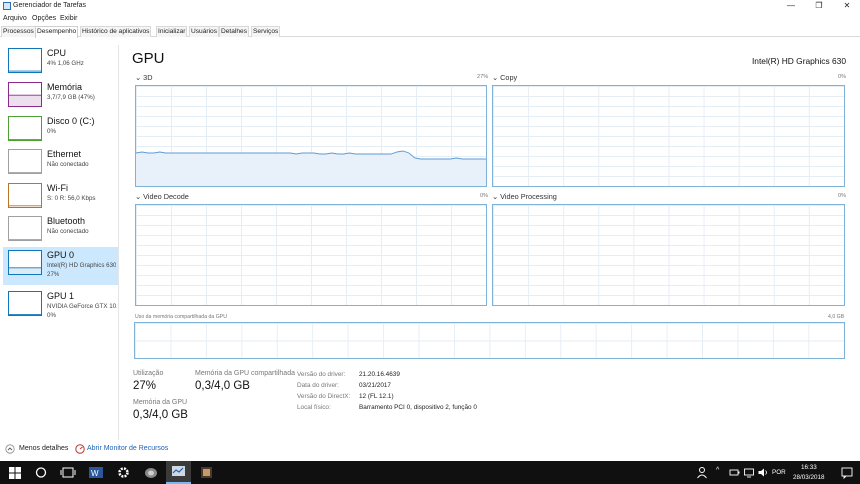 The height and width of the screenshot is (484, 860). Describe the element at coordinates (819, 6) in the screenshot. I see `maximize-button: ❐` at that location.